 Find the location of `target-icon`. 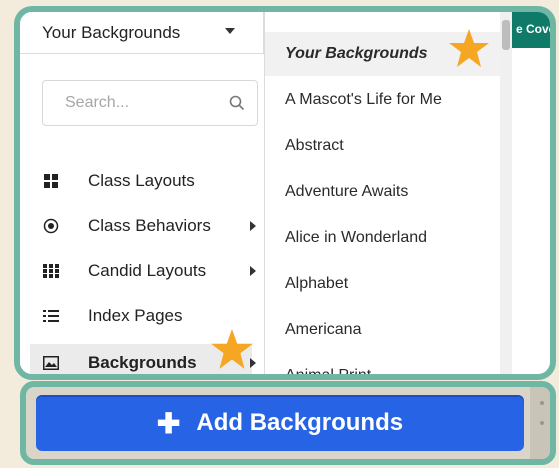

target-icon is located at coordinates (51, 226).